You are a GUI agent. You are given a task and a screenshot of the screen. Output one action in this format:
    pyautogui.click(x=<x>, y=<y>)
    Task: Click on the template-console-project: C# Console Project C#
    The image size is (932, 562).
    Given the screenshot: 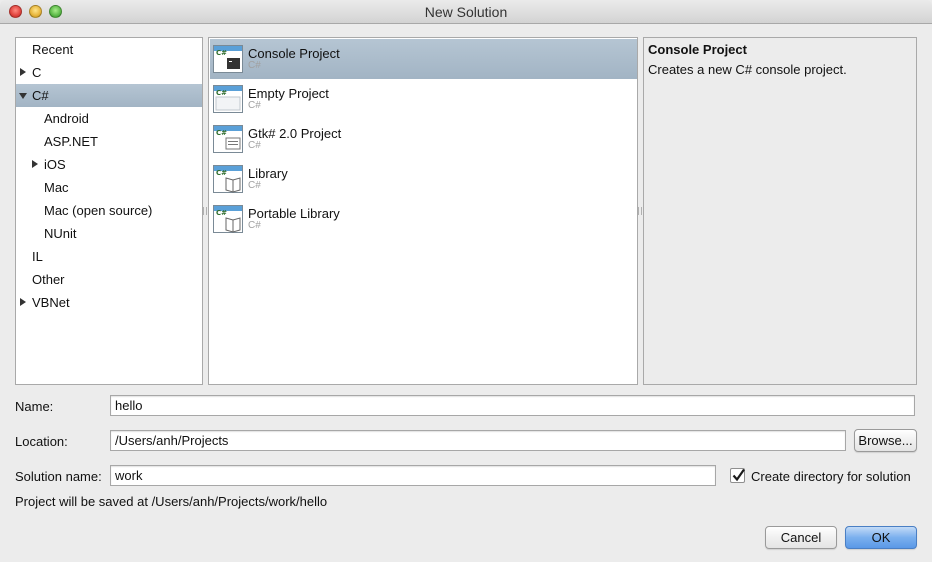 What is the action you would take?
    pyautogui.click(x=423, y=59)
    